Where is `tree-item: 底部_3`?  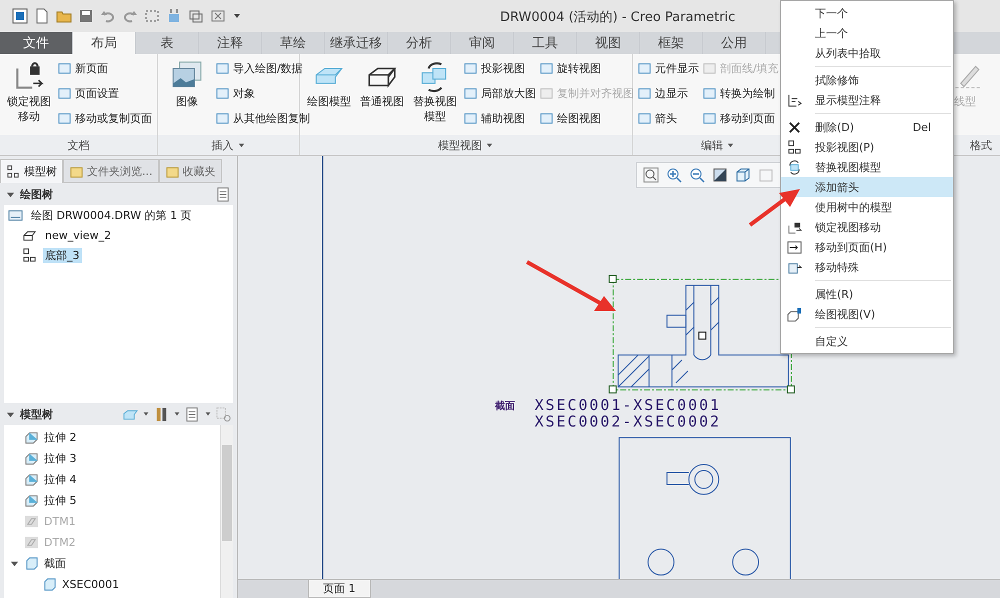
tree-item: 底部_3 is located at coordinates (62, 255).